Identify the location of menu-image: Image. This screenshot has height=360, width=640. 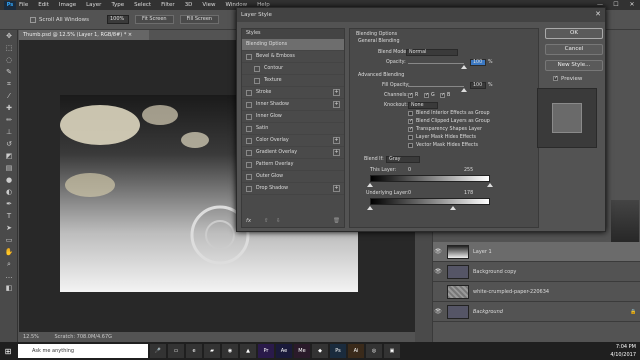
(67, 5).